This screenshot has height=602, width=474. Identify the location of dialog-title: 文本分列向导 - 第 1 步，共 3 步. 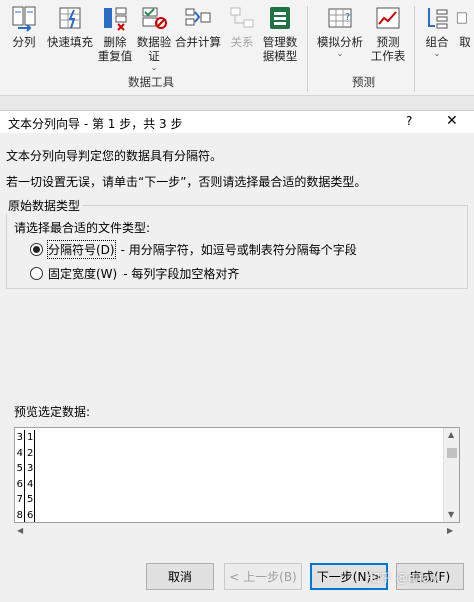
(95, 124).